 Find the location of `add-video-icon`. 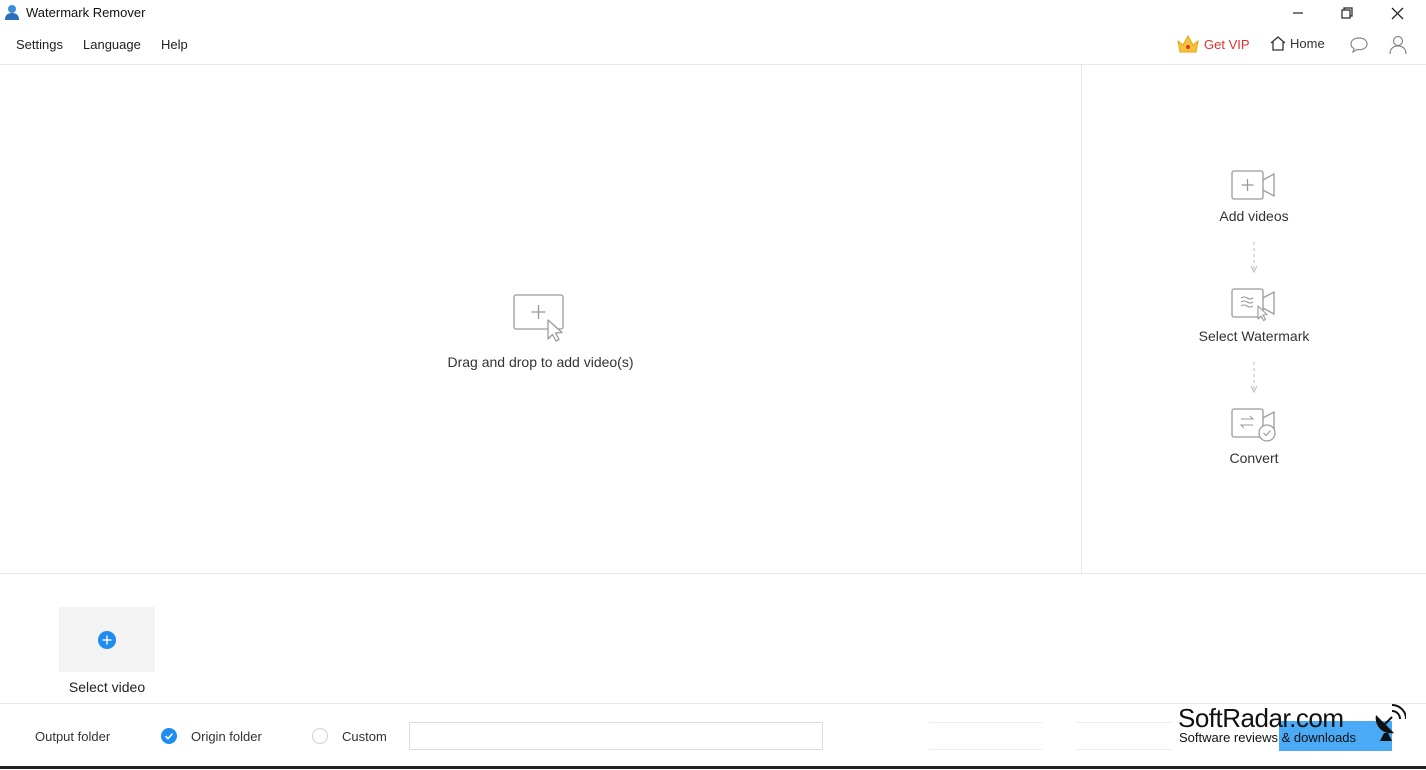

add-video-icon is located at coordinates (1253, 185).